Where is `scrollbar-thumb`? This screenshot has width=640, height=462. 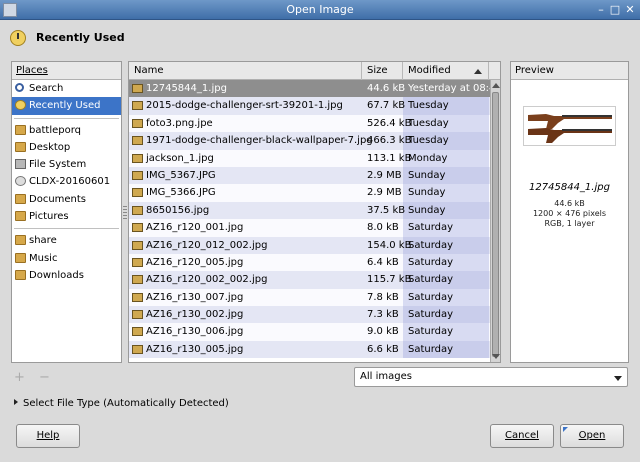 scrollbar-thumb is located at coordinates (495, 224).